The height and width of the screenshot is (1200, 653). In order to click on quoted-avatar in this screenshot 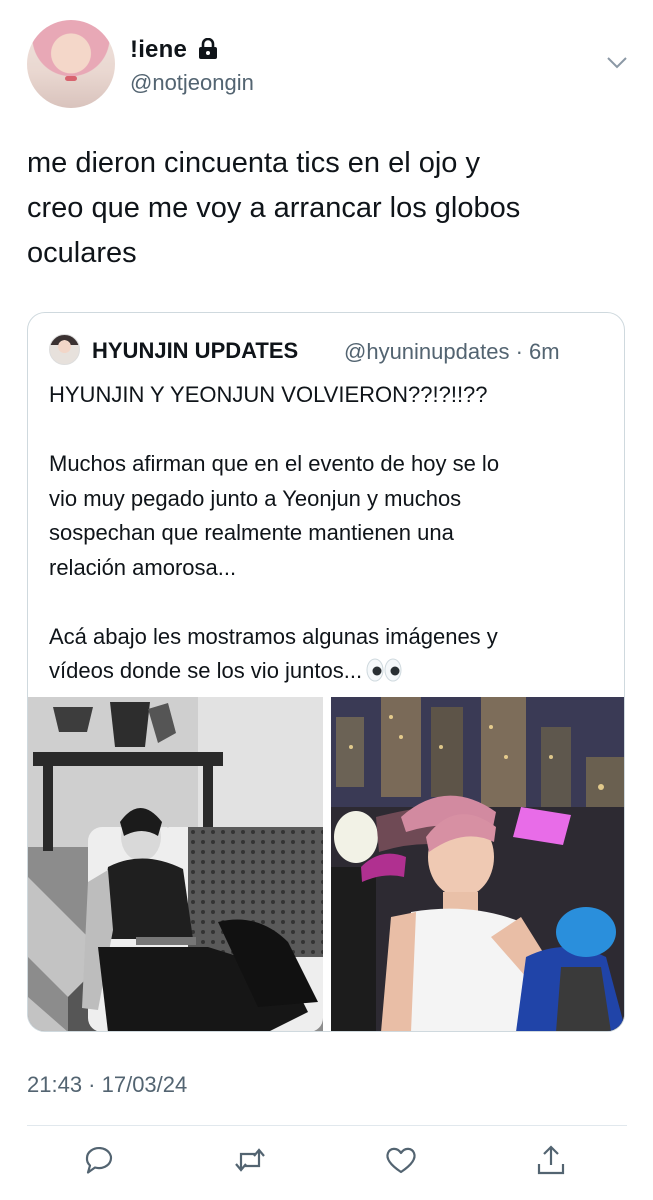, I will do `click(64, 349)`.